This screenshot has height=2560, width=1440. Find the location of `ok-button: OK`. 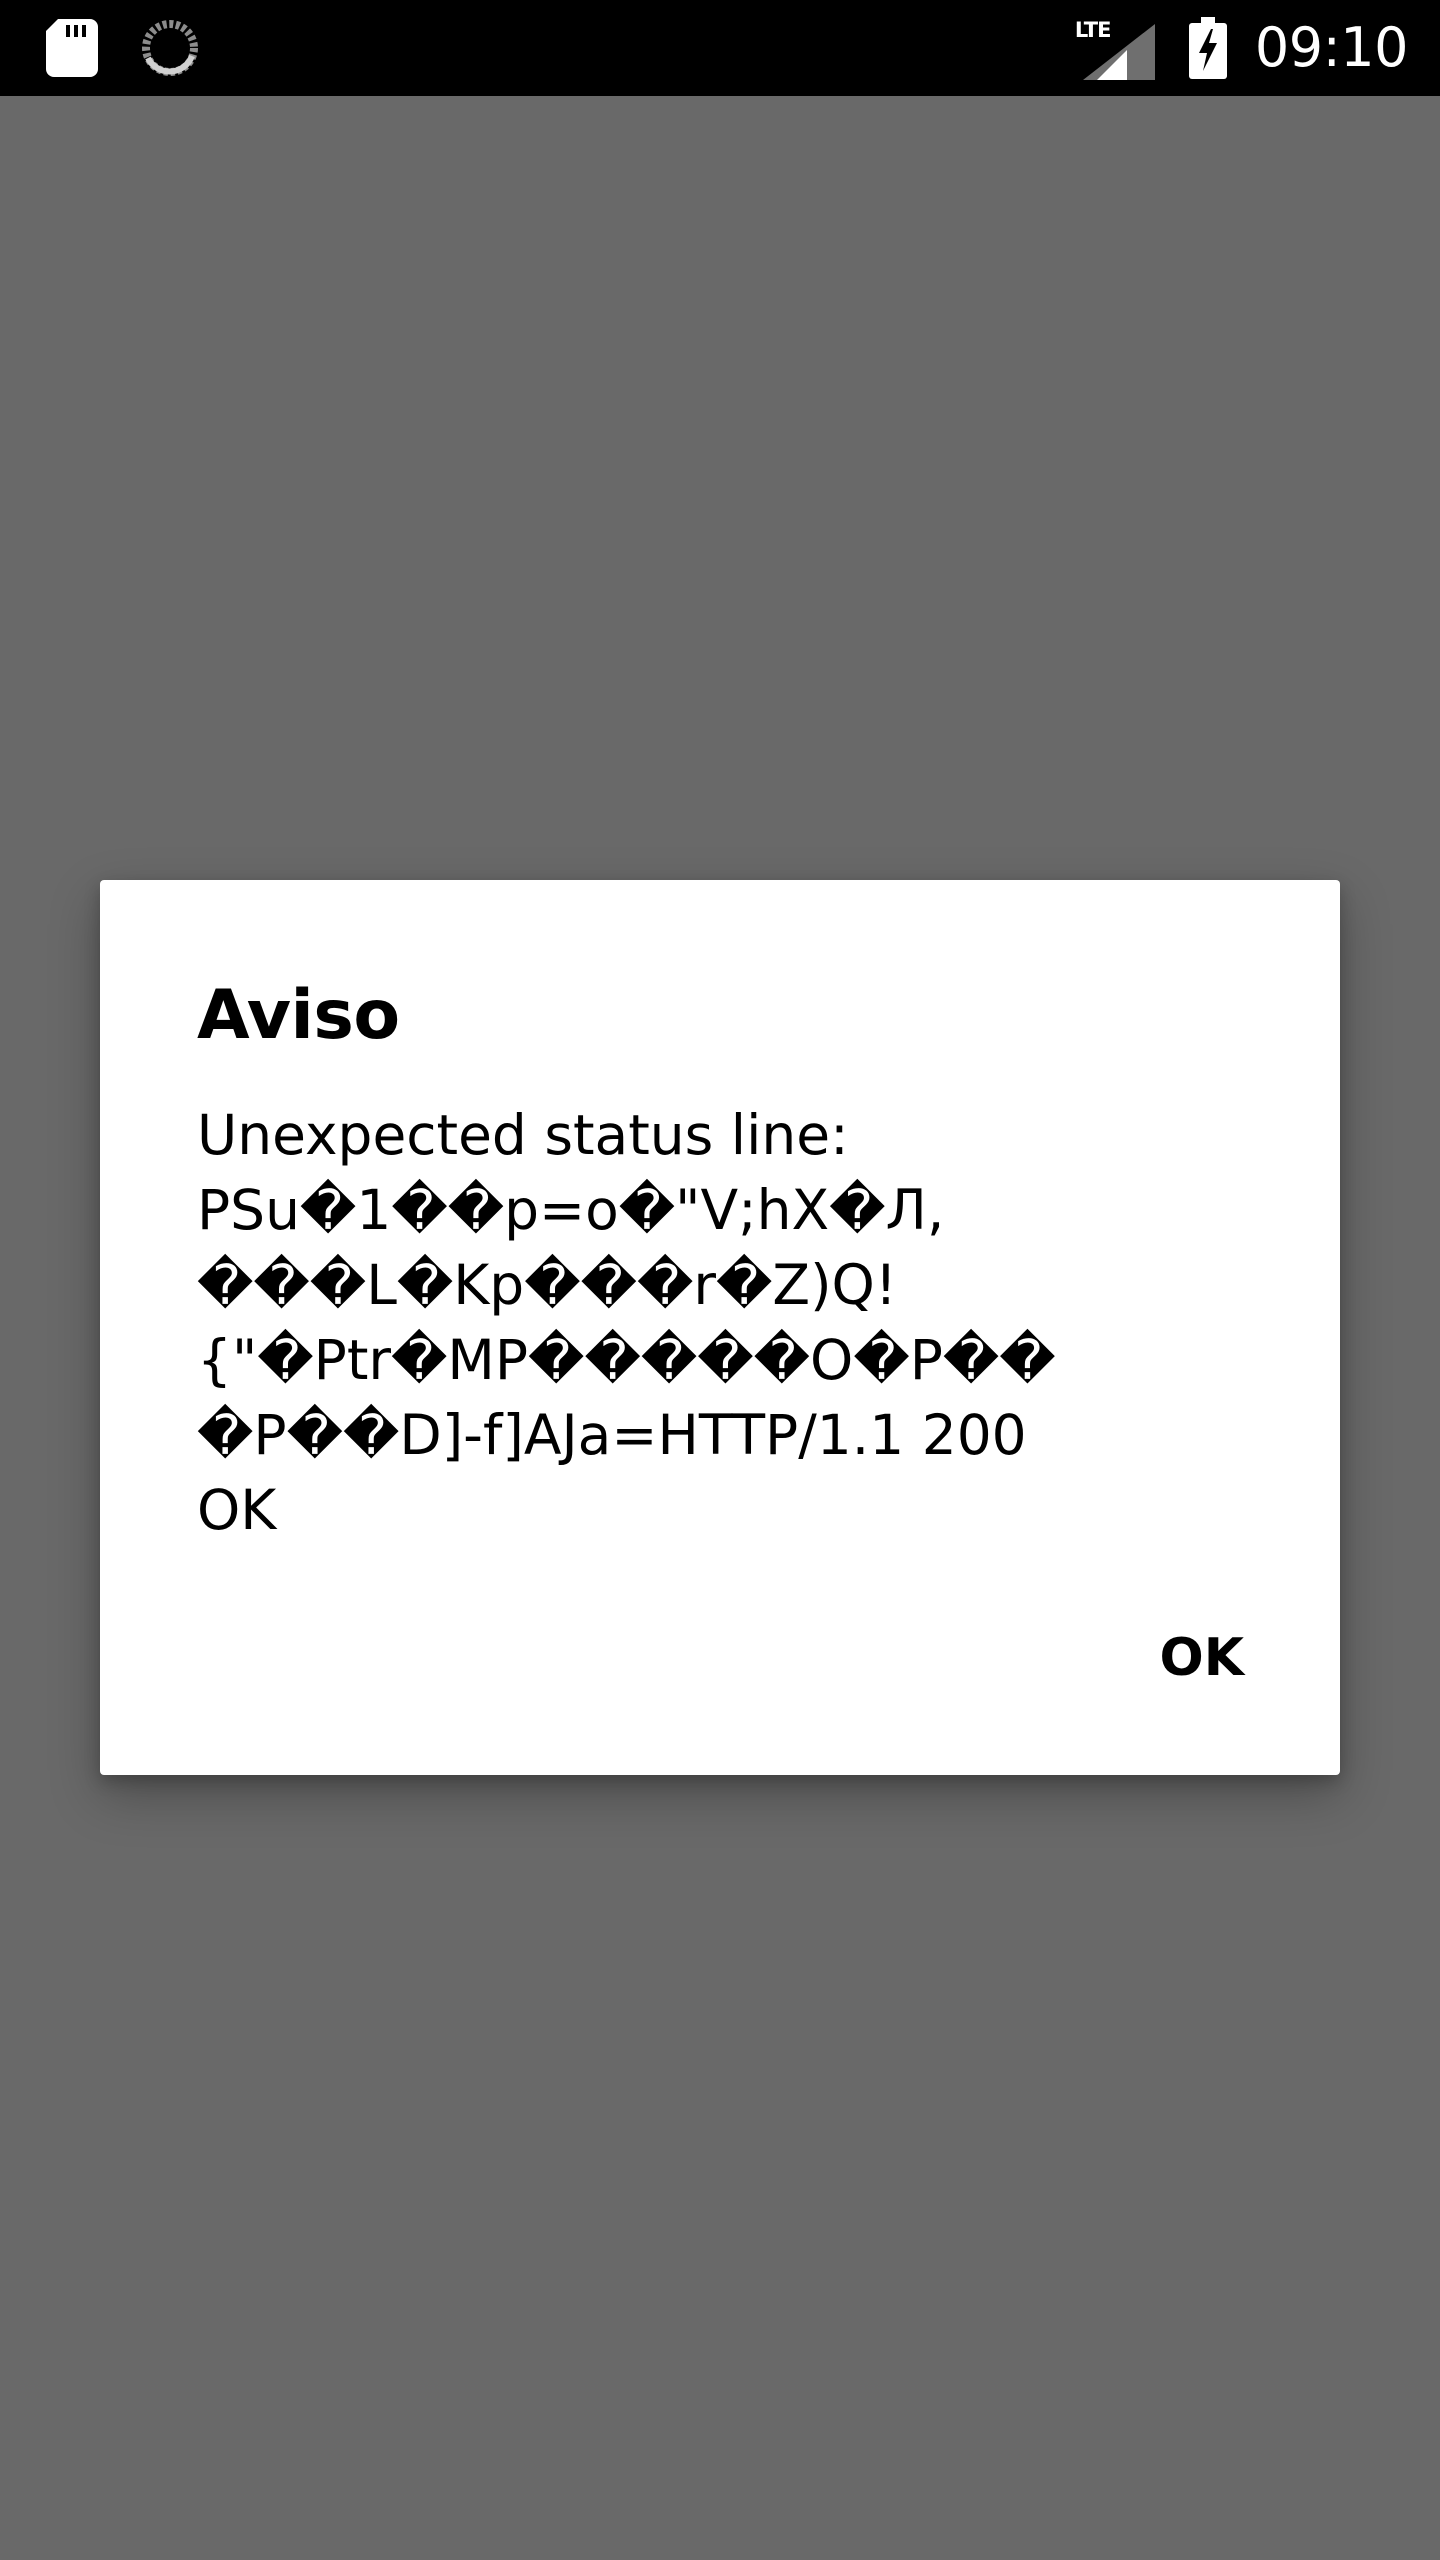

ok-button: OK is located at coordinates (1184, 1658).